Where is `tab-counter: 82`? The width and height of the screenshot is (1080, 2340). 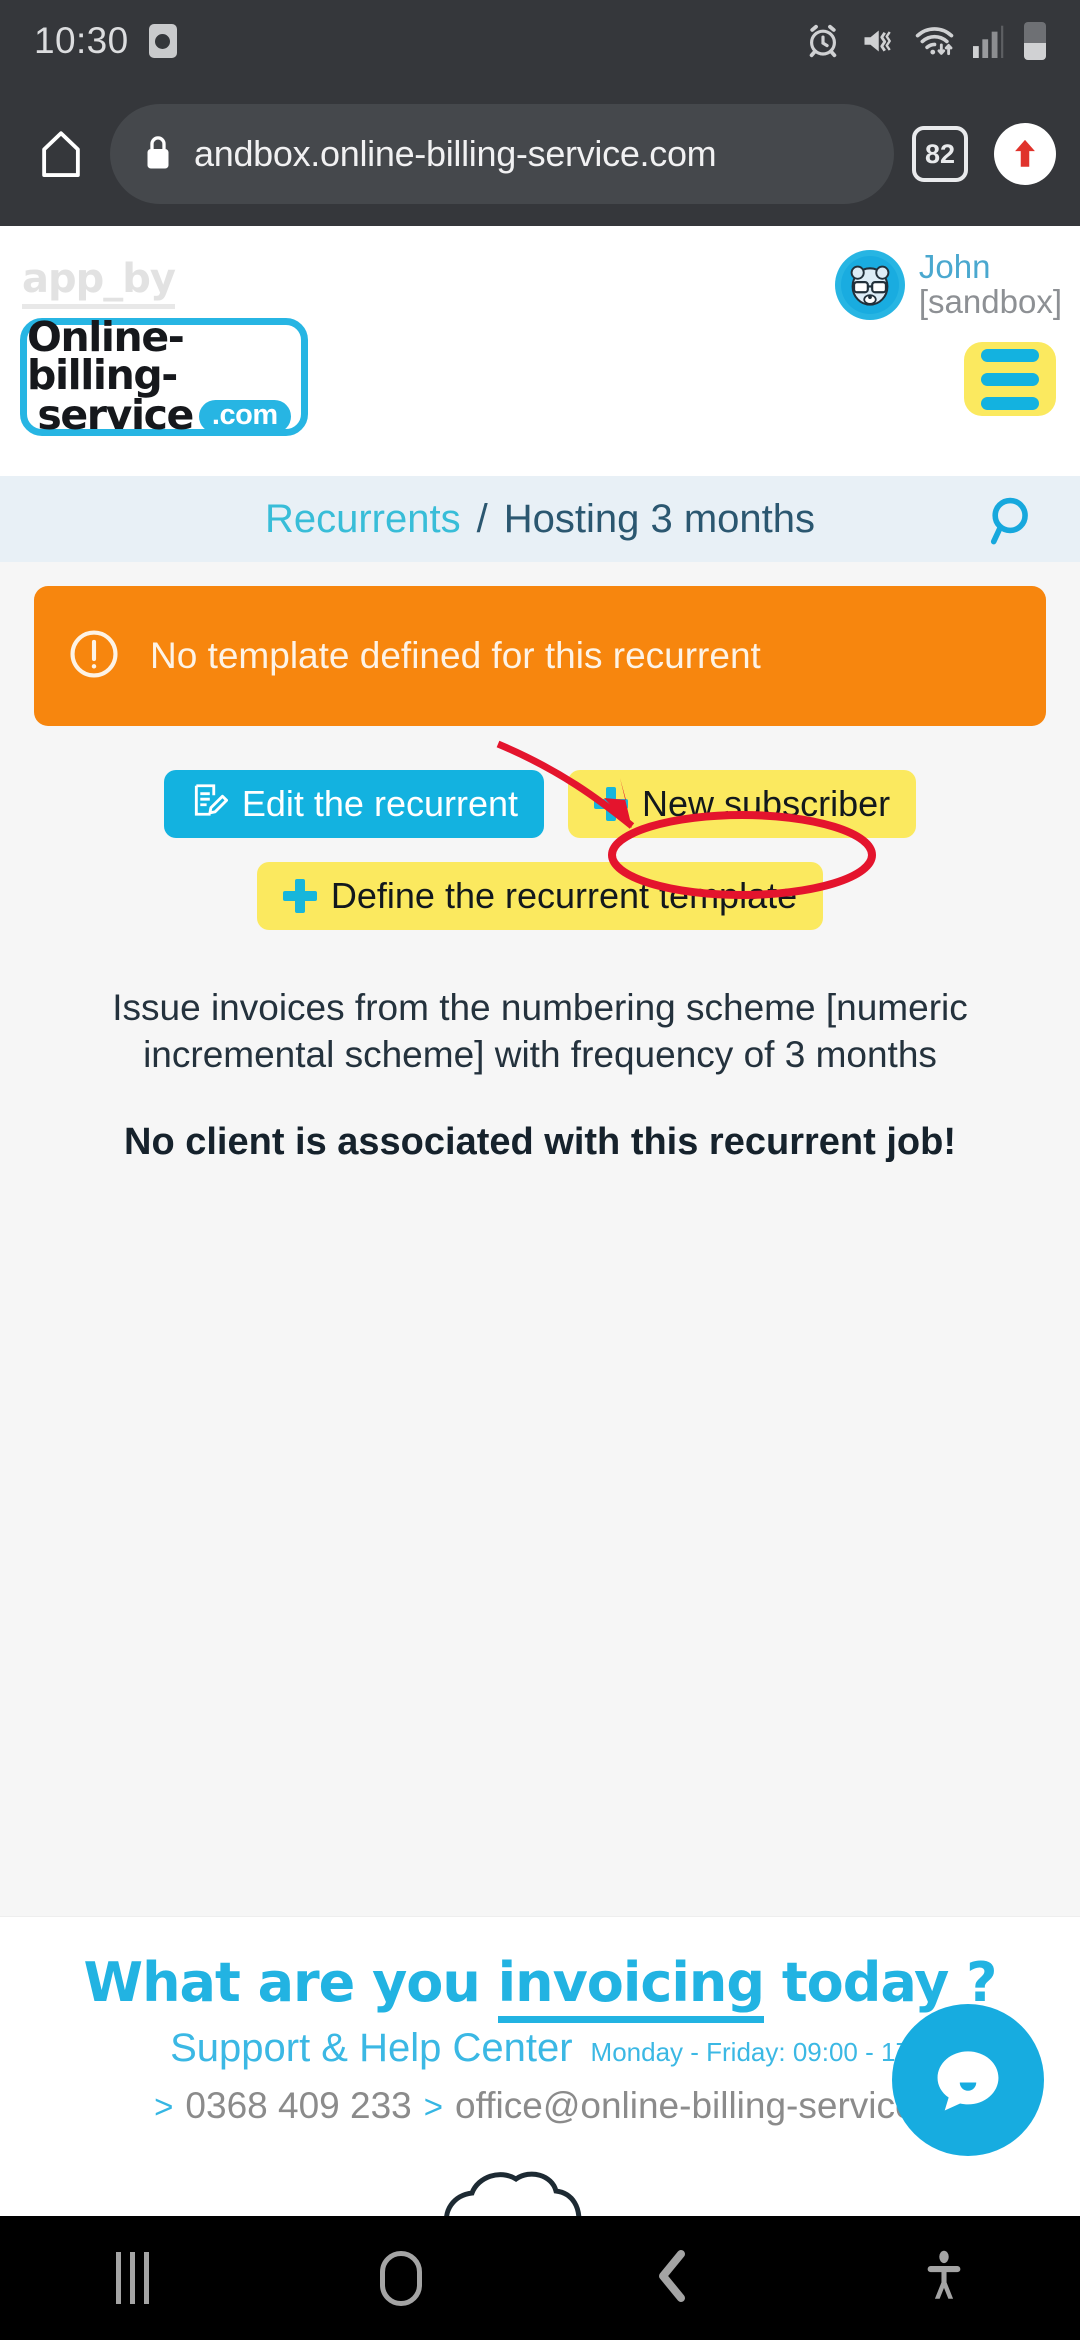
tab-counter: 82 is located at coordinates (940, 154).